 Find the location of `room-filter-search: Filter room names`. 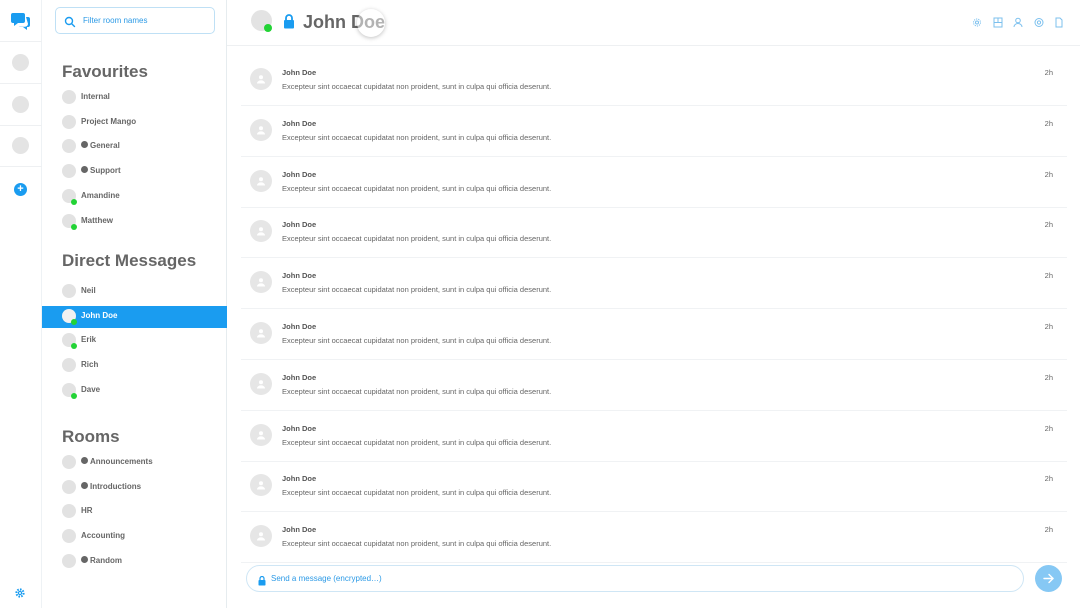

room-filter-search: Filter room names is located at coordinates (135, 20).